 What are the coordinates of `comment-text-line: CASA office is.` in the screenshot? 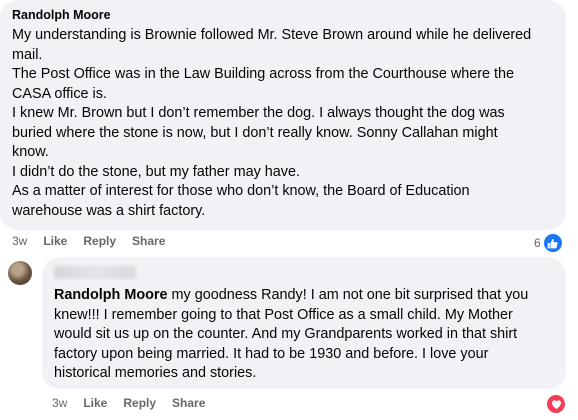 It's located at (59, 93).